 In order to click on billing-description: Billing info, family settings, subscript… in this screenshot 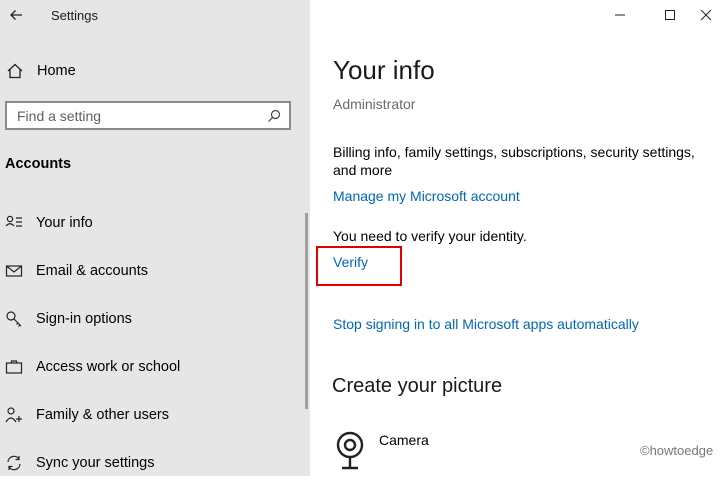, I will do `click(514, 161)`.